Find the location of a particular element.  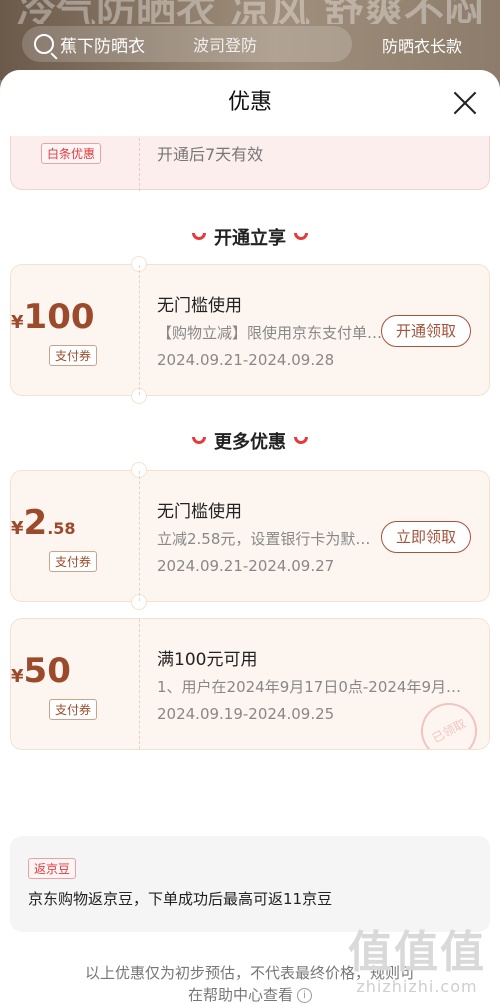

background-header: 冷气防晒衣 凉风 舒爽不闷 蕉下防晒衣 波司登防 防晒衣长款 is located at coordinates (250, 40).